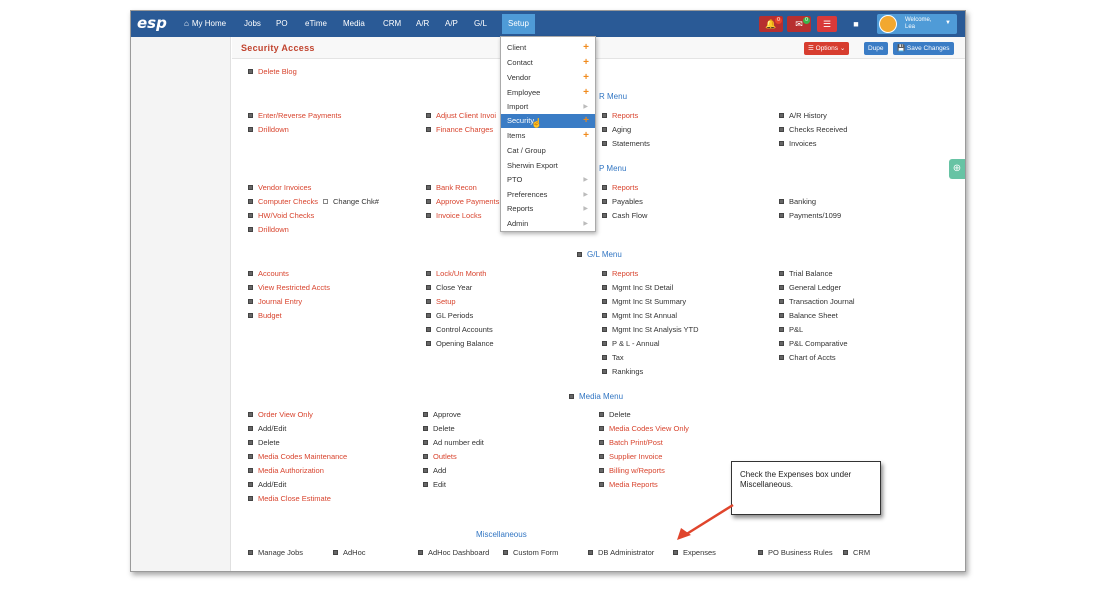 The width and height of the screenshot is (1095, 595). Describe the element at coordinates (351, 202) in the screenshot. I see `chk-change-chk: Change Chk#` at that location.